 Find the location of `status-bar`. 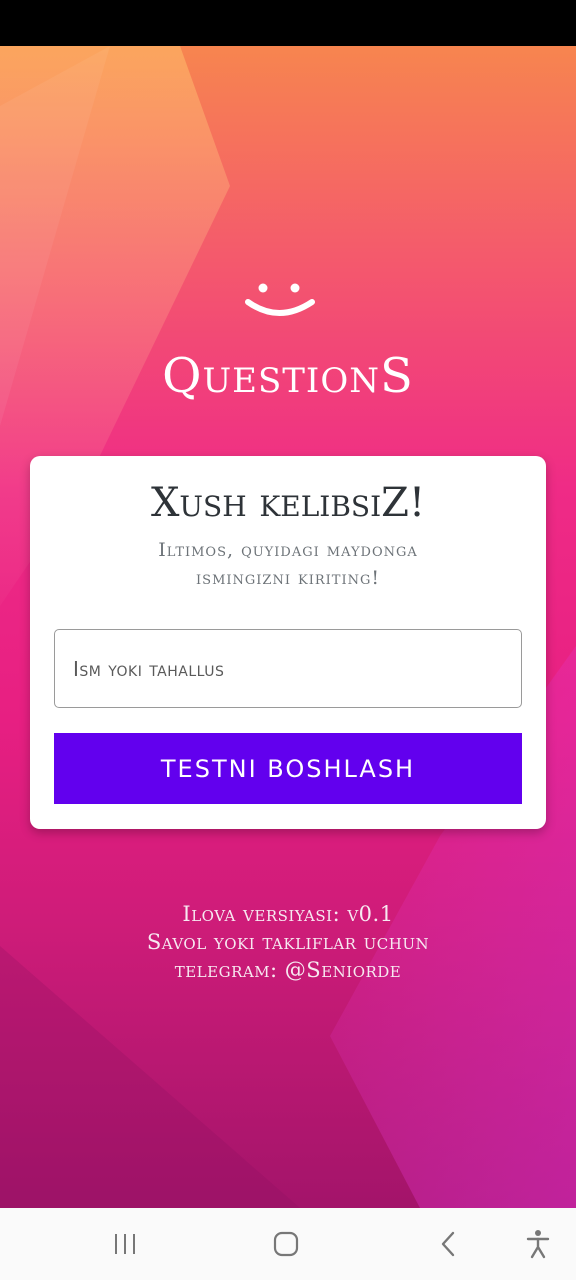

status-bar is located at coordinates (288, 23).